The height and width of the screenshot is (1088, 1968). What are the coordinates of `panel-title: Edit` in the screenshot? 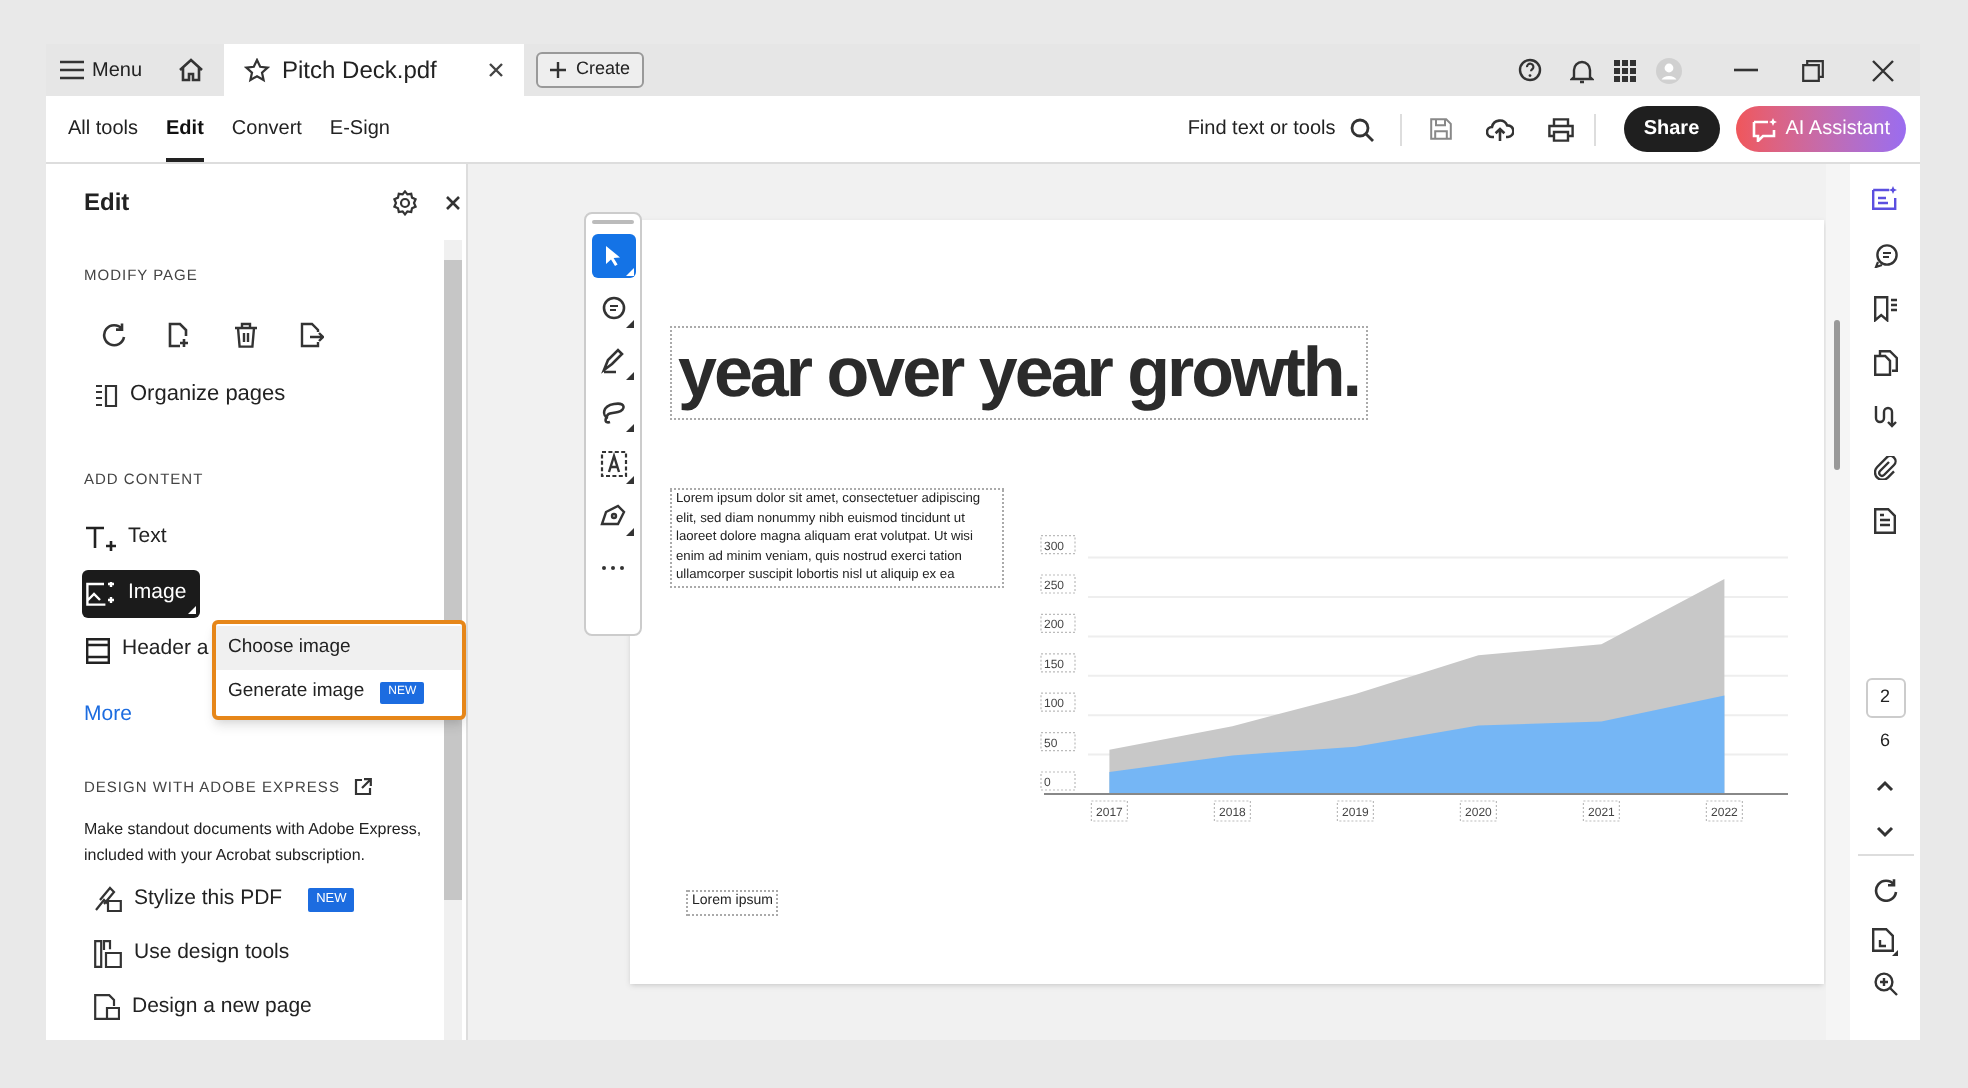 It's located at (108, 203).